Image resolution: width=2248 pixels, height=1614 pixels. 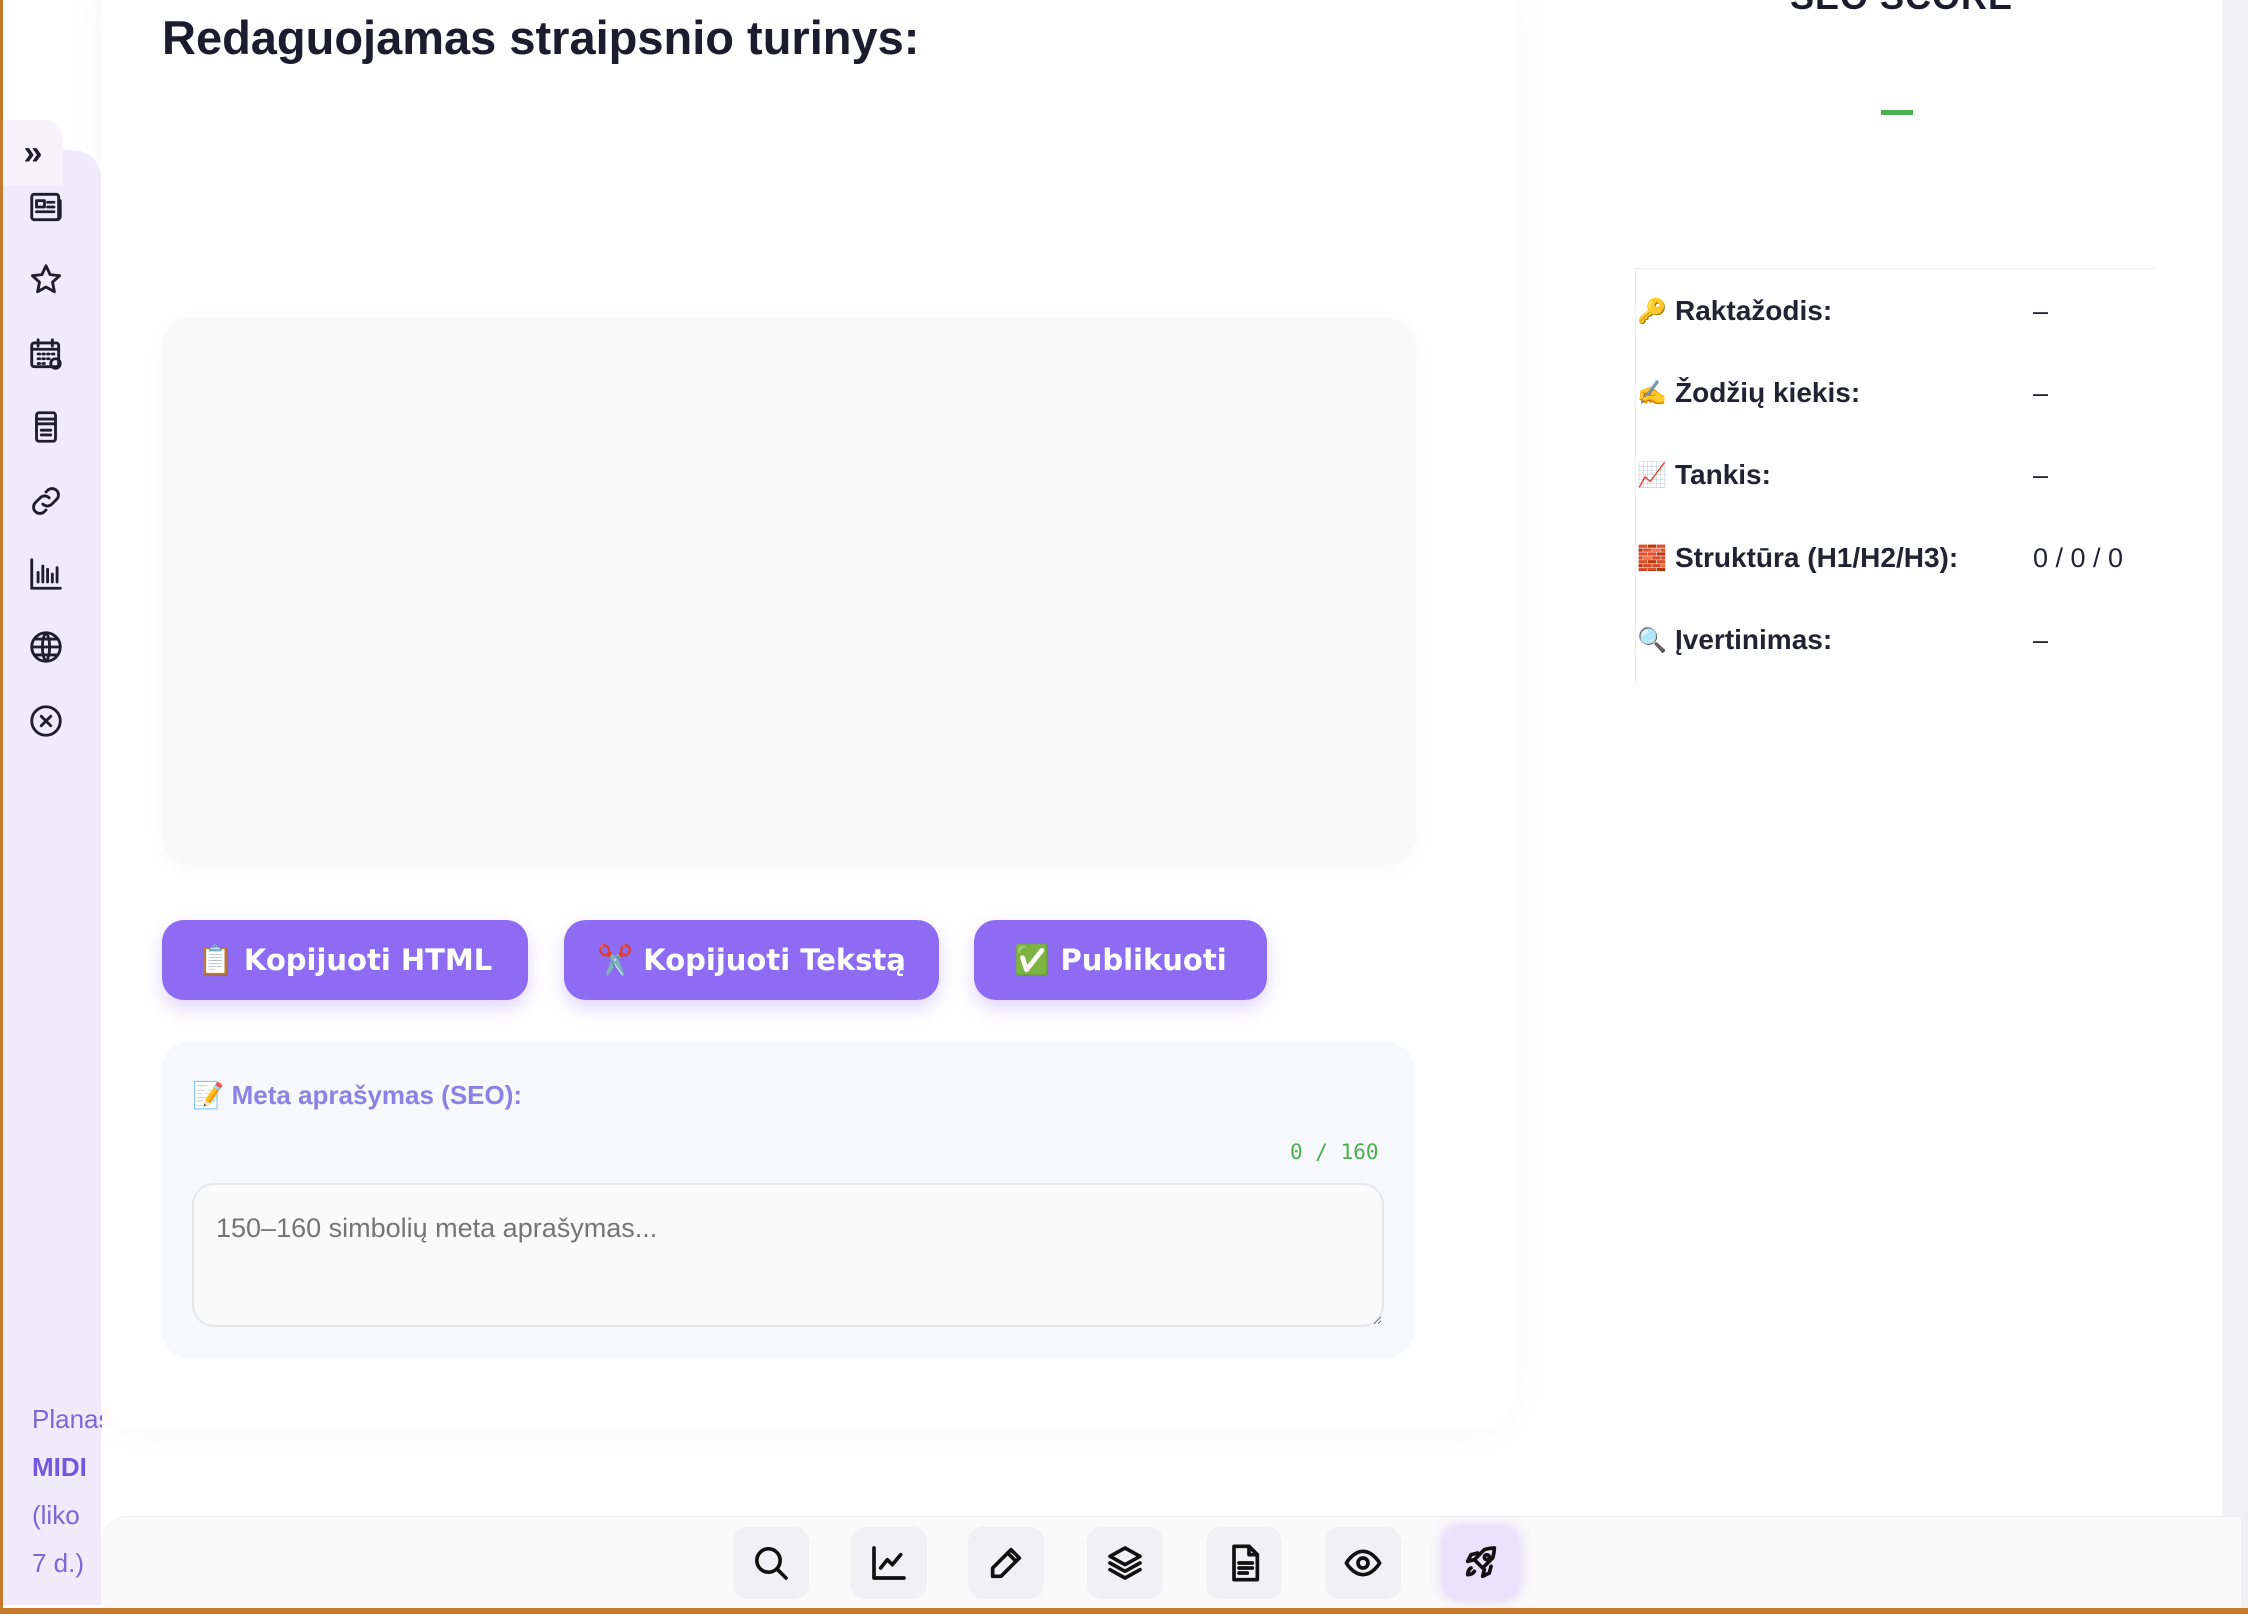 I want to click on document-icon, so click(x=1246, y=1563).